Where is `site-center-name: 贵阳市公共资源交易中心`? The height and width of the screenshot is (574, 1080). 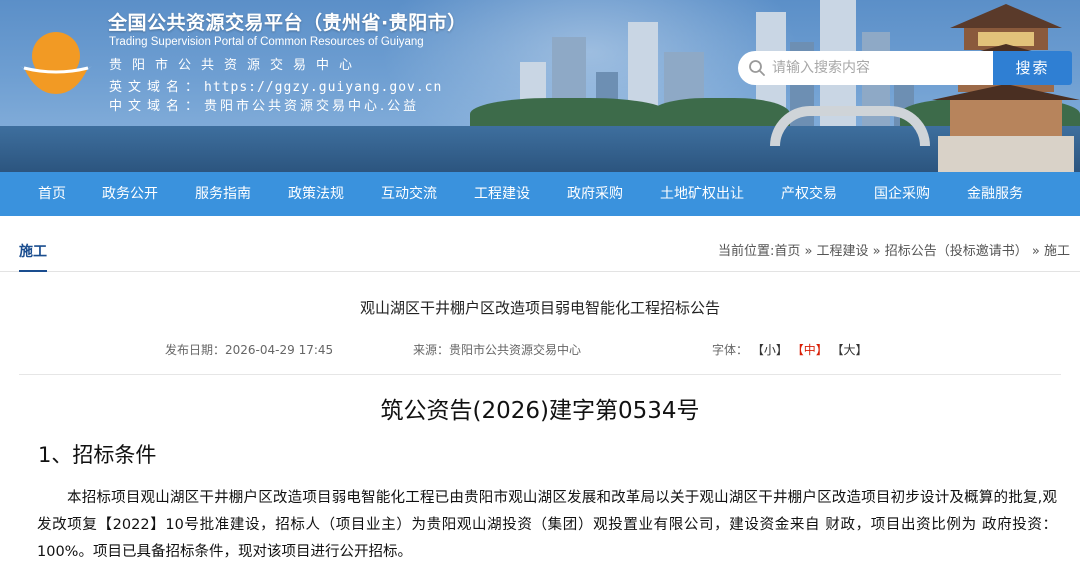 site-center-name: 贵阳市公共资源交易中心 is located at coordinates (236, 65).